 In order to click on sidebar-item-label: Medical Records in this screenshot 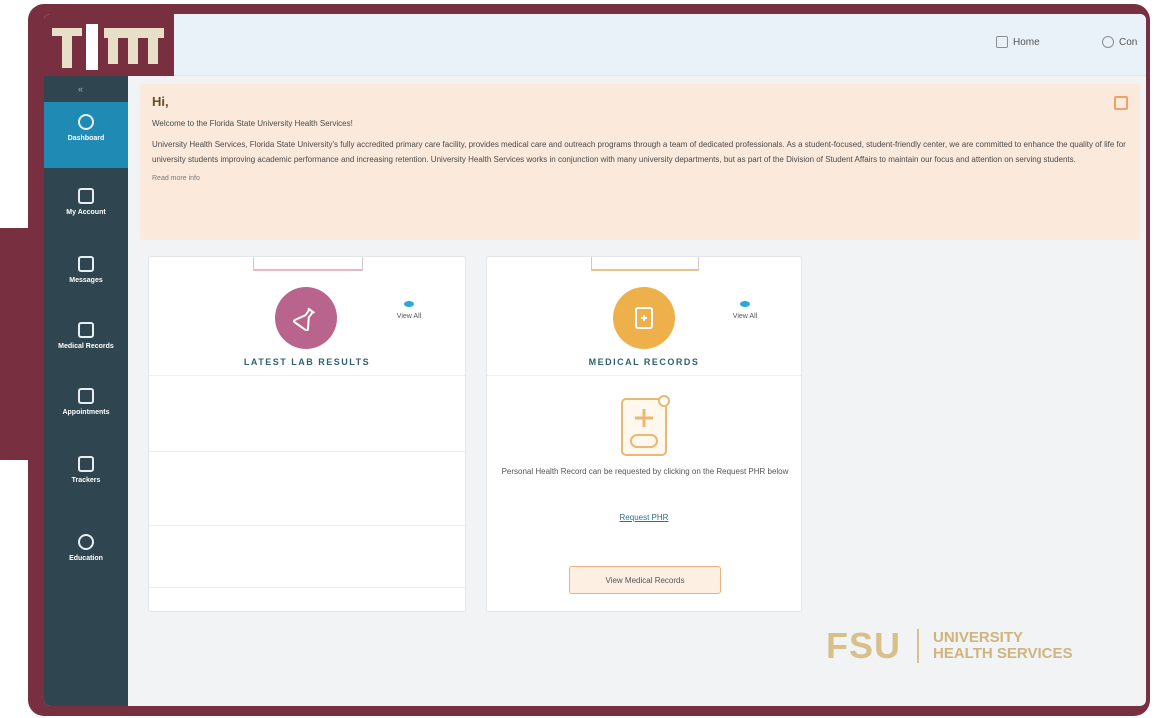, I will do `click(86, 346)`.